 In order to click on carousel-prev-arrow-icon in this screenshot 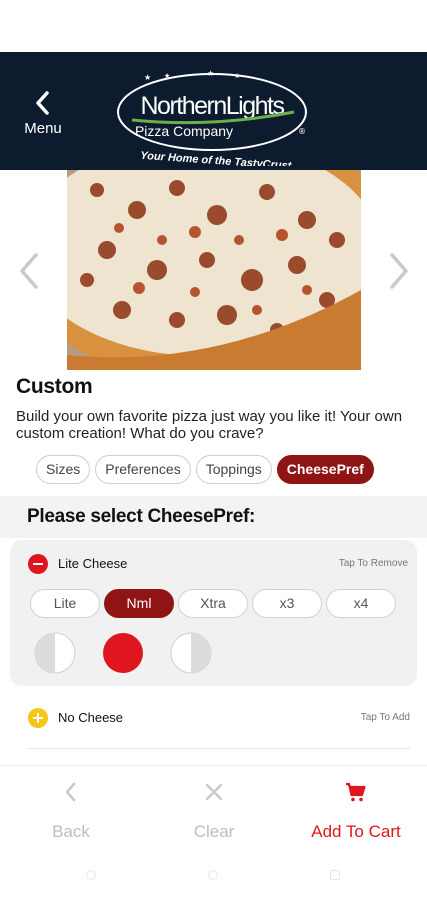, I will do `click(29, 271)`.